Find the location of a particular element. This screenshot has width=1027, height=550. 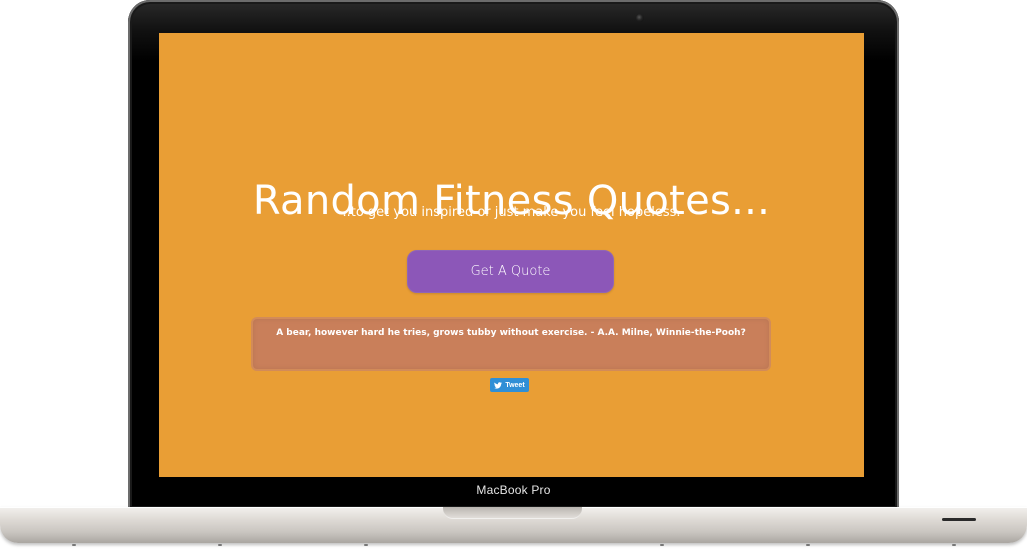

camera-icon is located at coordinates (640, 18).